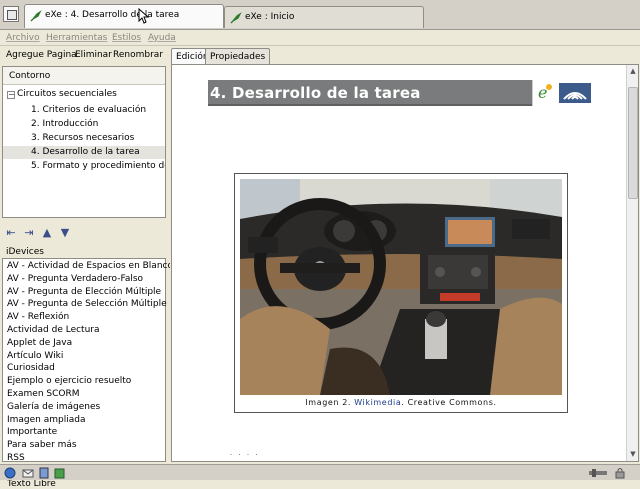 Image resolution: width=640 pixels, height=489 pixels. I want to click on menu-ayuda: Ayuda, so click(162, 38).